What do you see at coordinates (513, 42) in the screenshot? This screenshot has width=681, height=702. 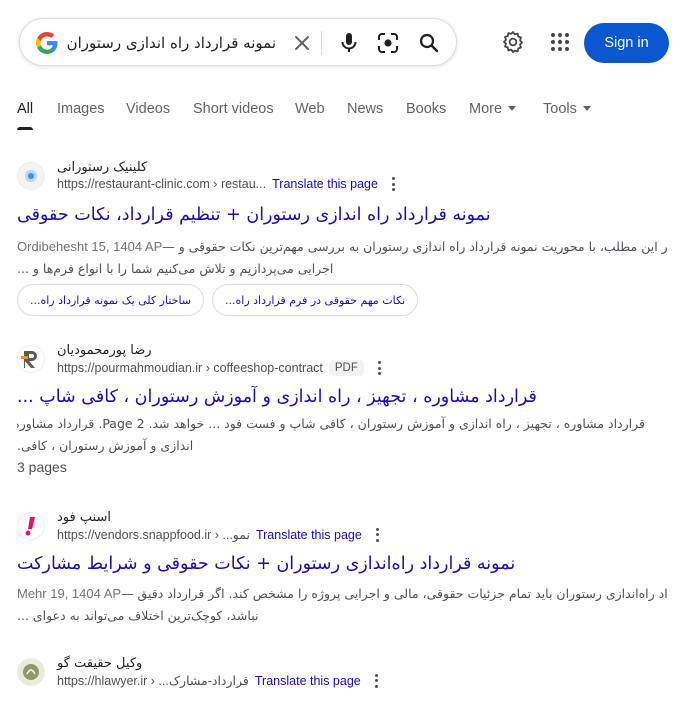 I see `gear-icon` at bounding box center [513, 42].